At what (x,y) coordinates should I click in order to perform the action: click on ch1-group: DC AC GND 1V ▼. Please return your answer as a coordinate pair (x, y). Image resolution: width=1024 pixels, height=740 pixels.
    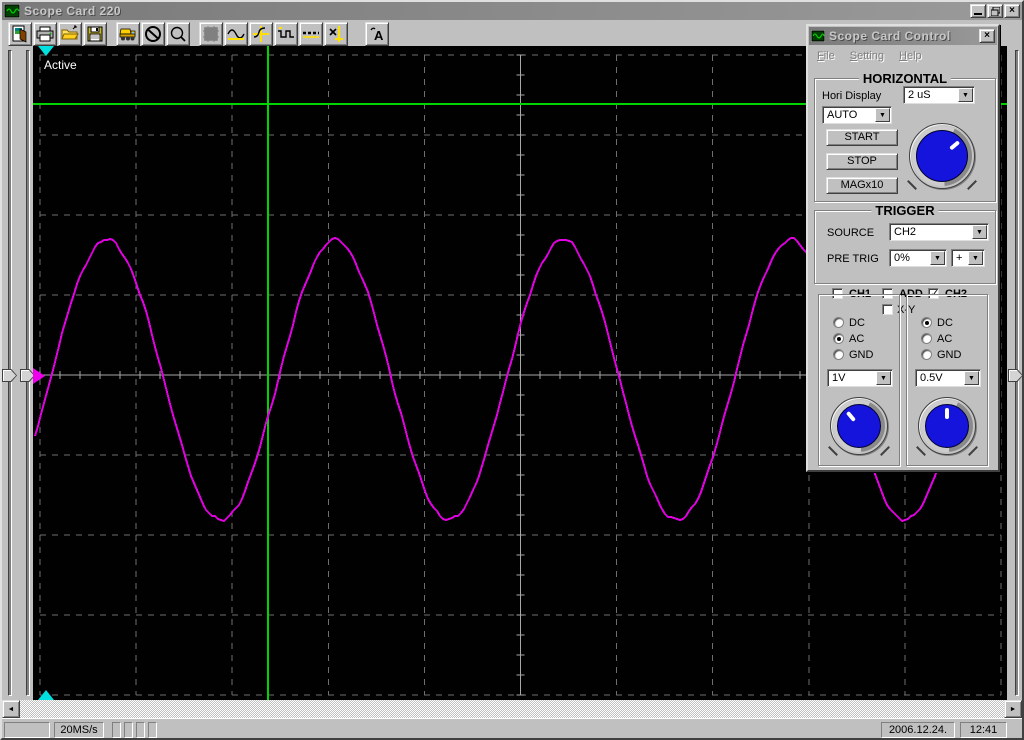
    Looking at the image, I should click on (859, 380).